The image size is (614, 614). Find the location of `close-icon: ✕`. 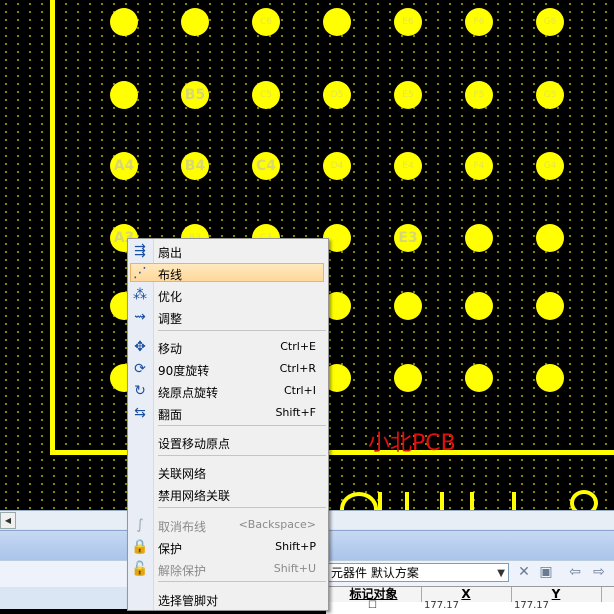

close-icon: ✕ is located at coordinates (524, 572).